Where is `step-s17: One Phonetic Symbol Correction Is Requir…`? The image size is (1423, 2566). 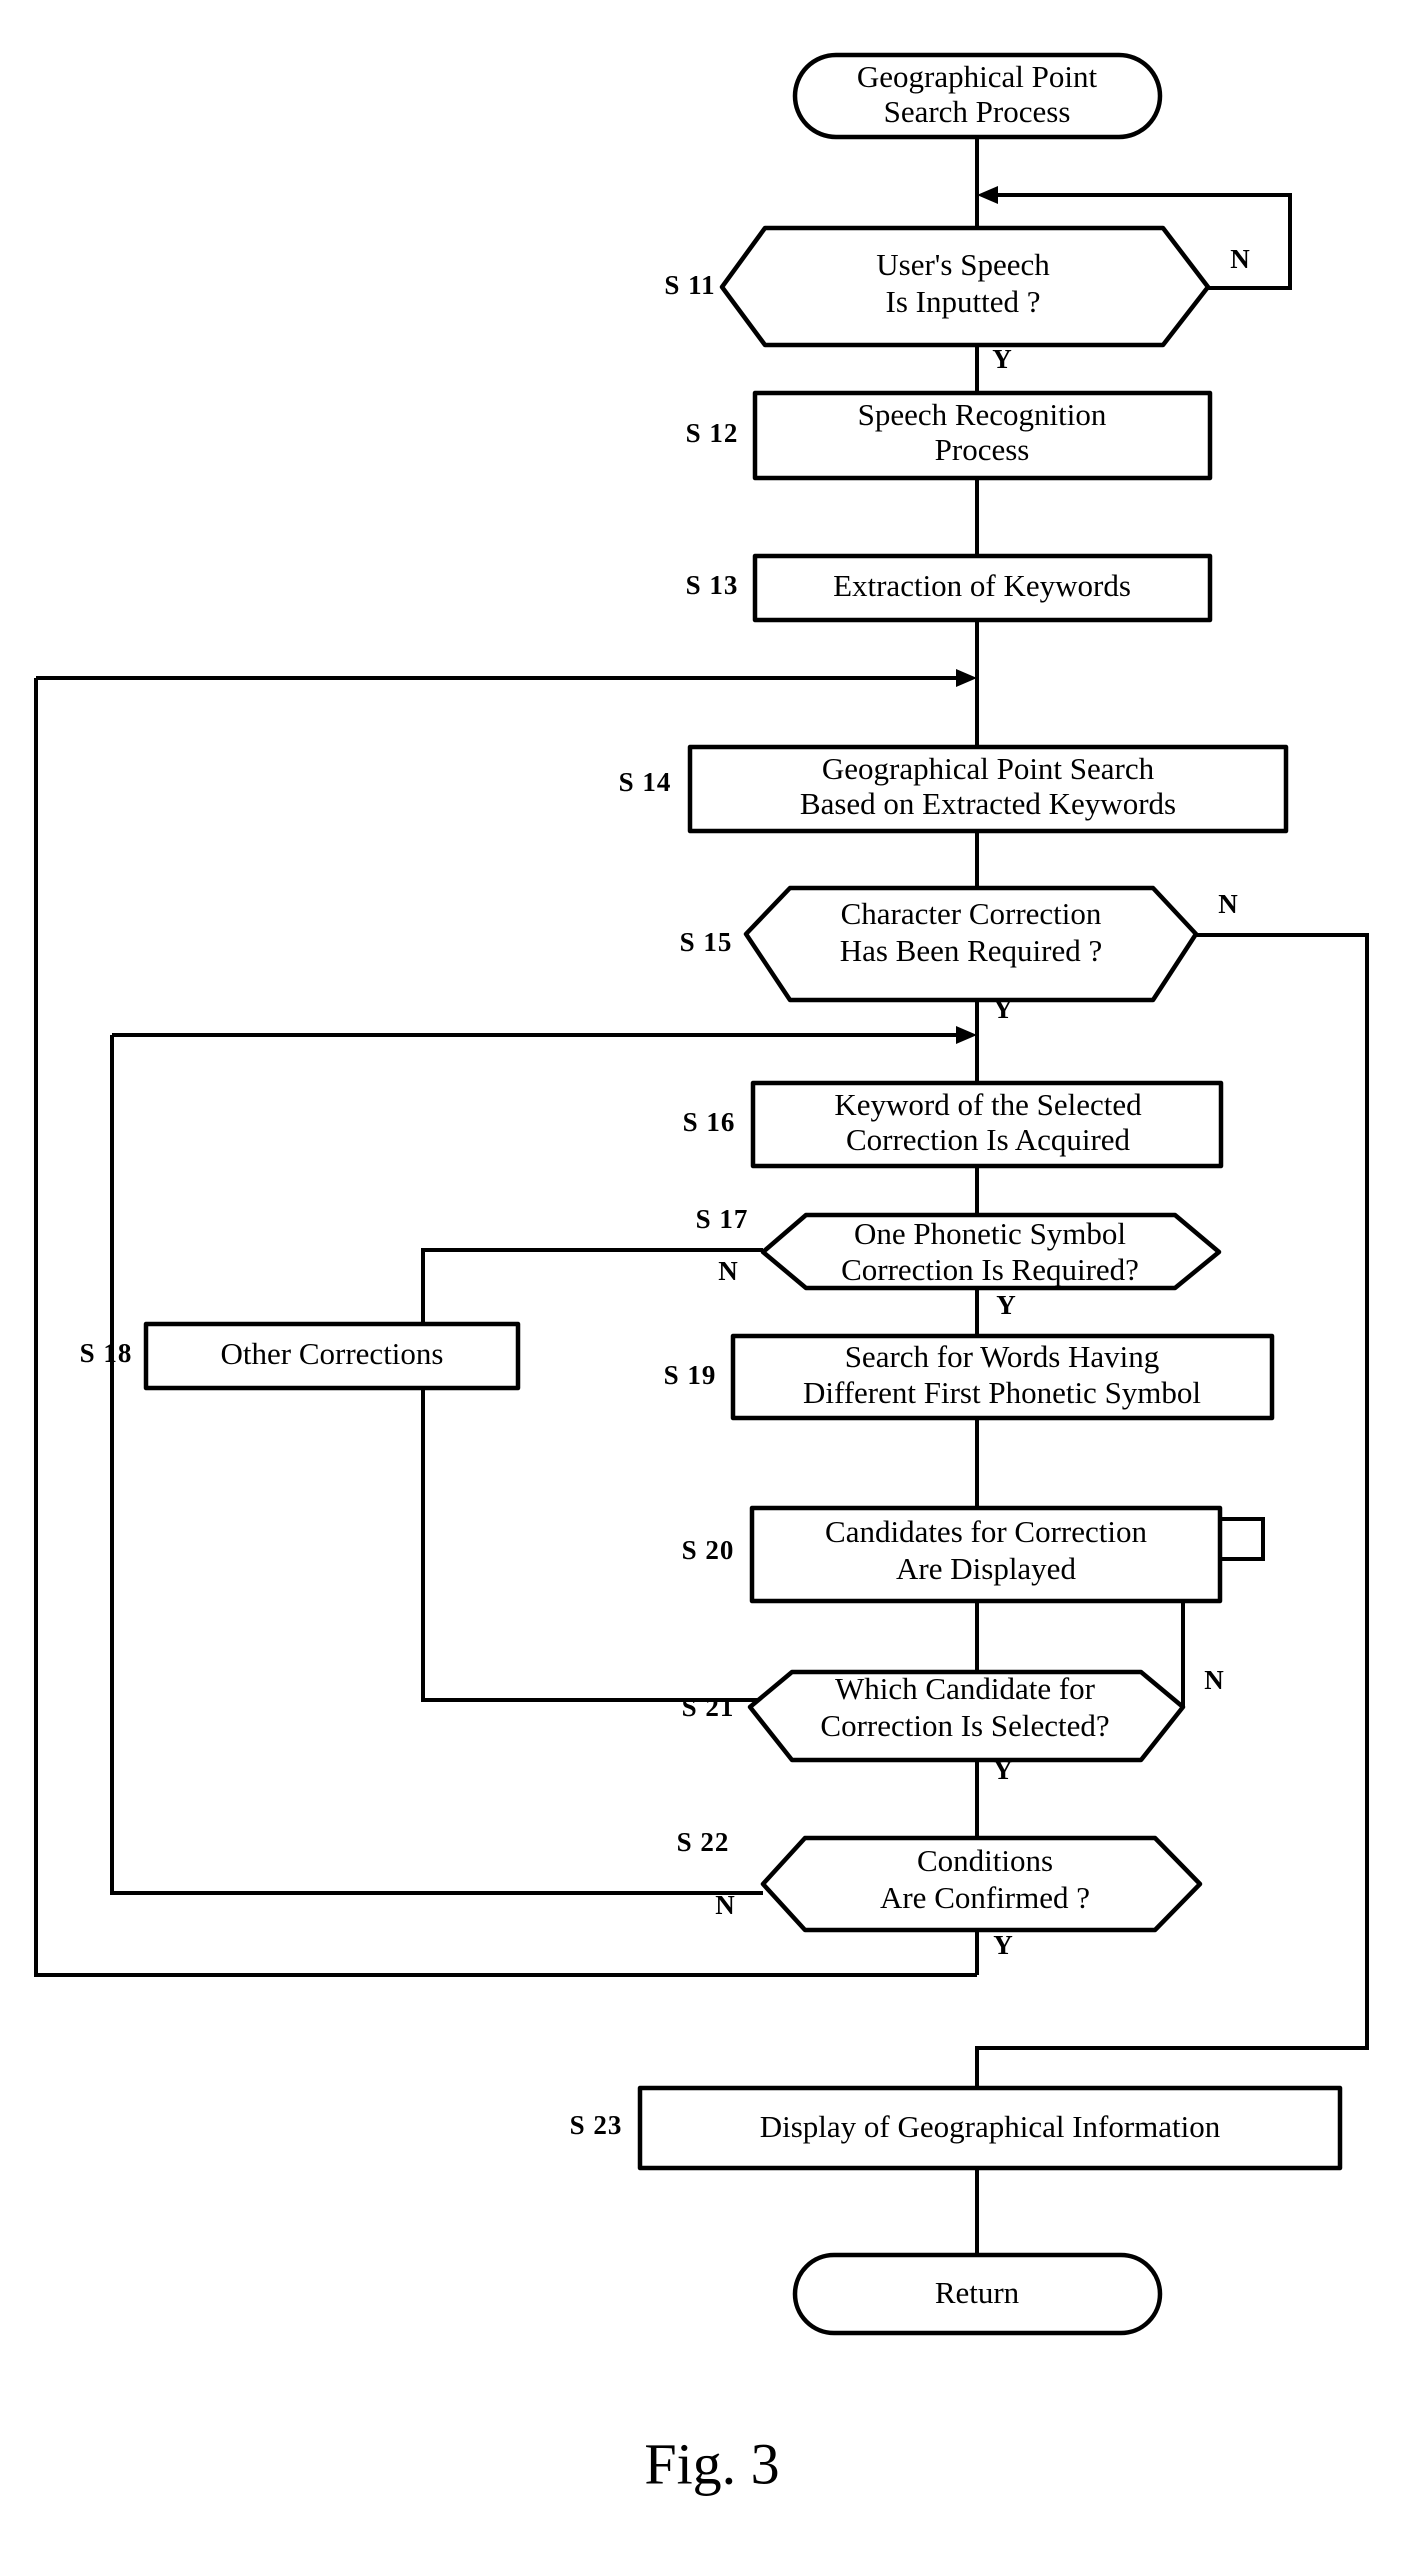
step-s17: One Phonetic Symbol Correction Is Requir… is located at coordinates (959, 1262).